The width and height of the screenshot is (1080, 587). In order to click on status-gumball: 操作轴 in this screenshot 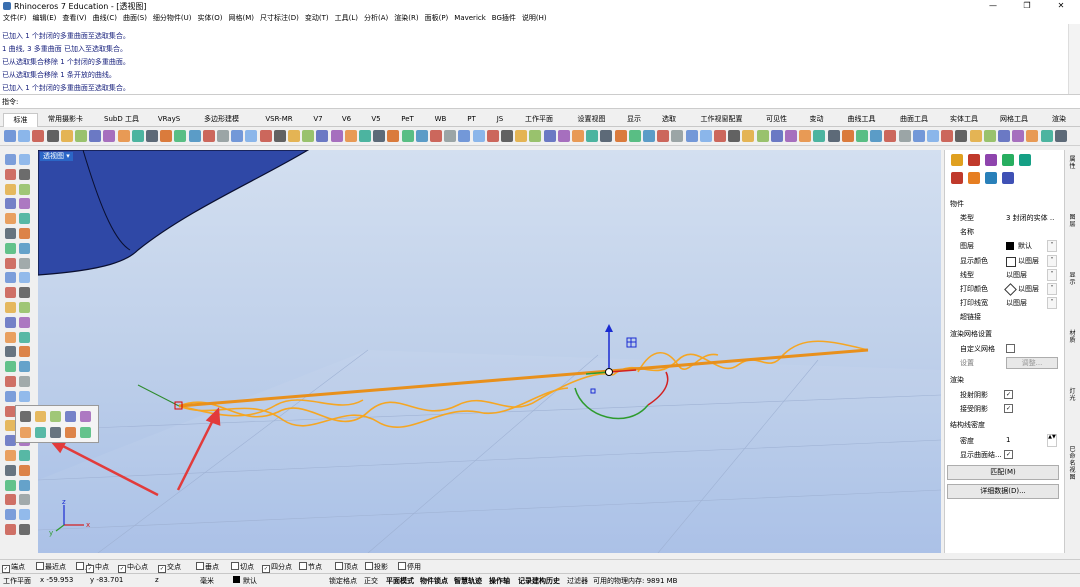, I will do `click(499, 581)`.